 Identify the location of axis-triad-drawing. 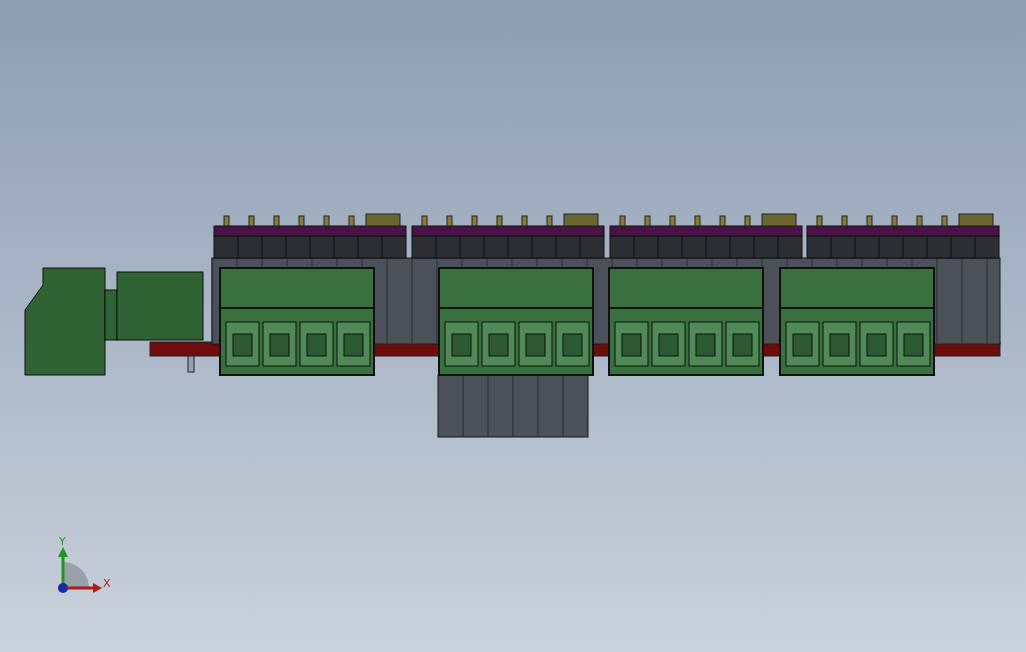
(80, 570).